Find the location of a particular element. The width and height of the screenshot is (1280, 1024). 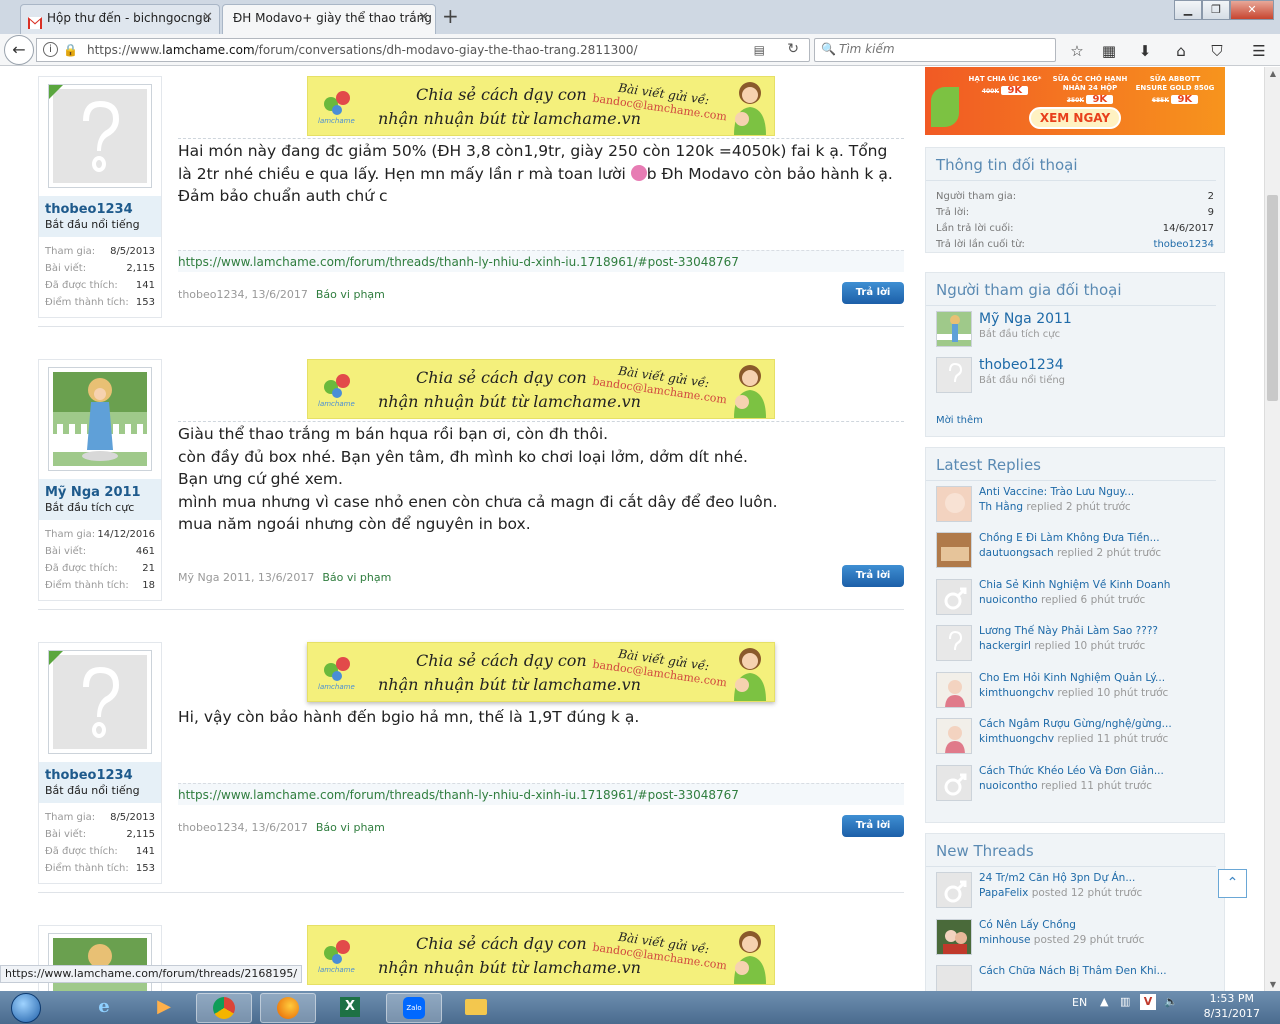

new-tab-button: + is located at coordinates (450, 16).